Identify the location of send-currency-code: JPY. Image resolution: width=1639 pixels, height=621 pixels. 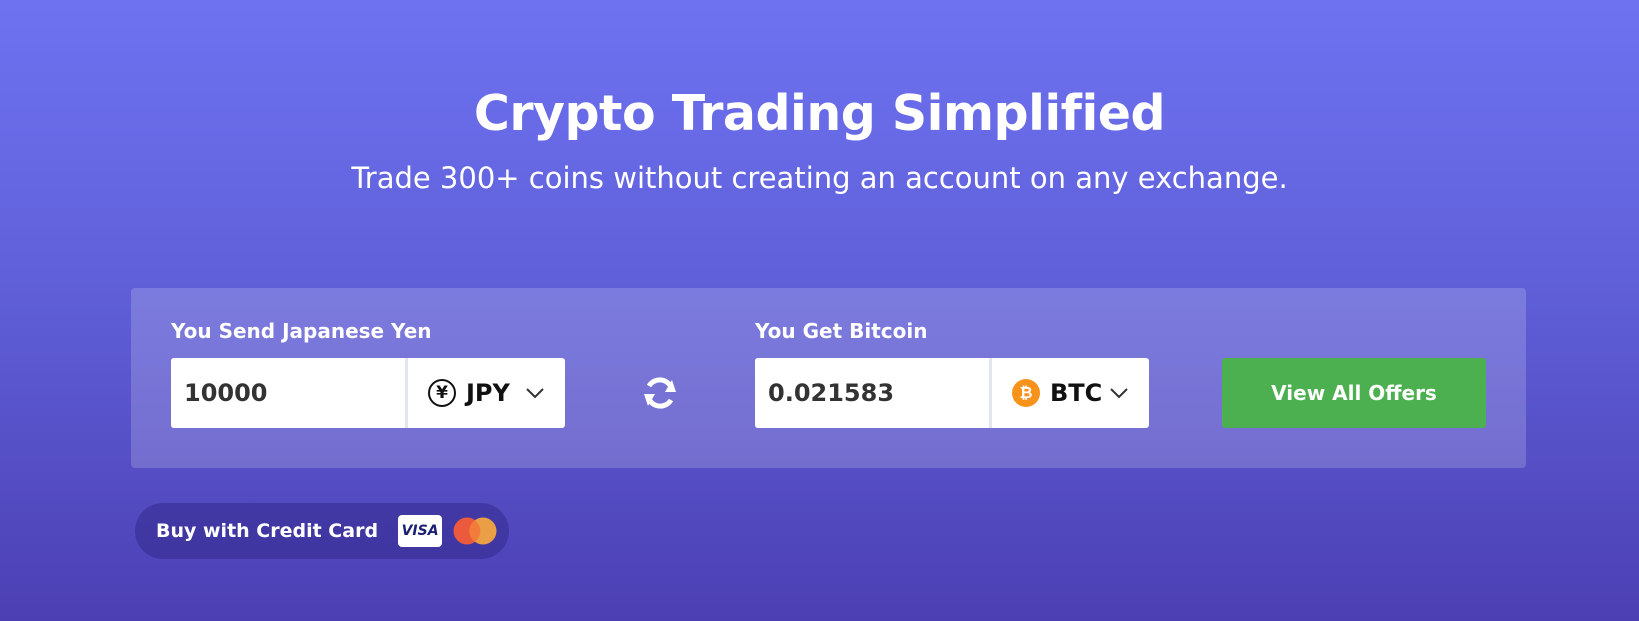
(488, 393).